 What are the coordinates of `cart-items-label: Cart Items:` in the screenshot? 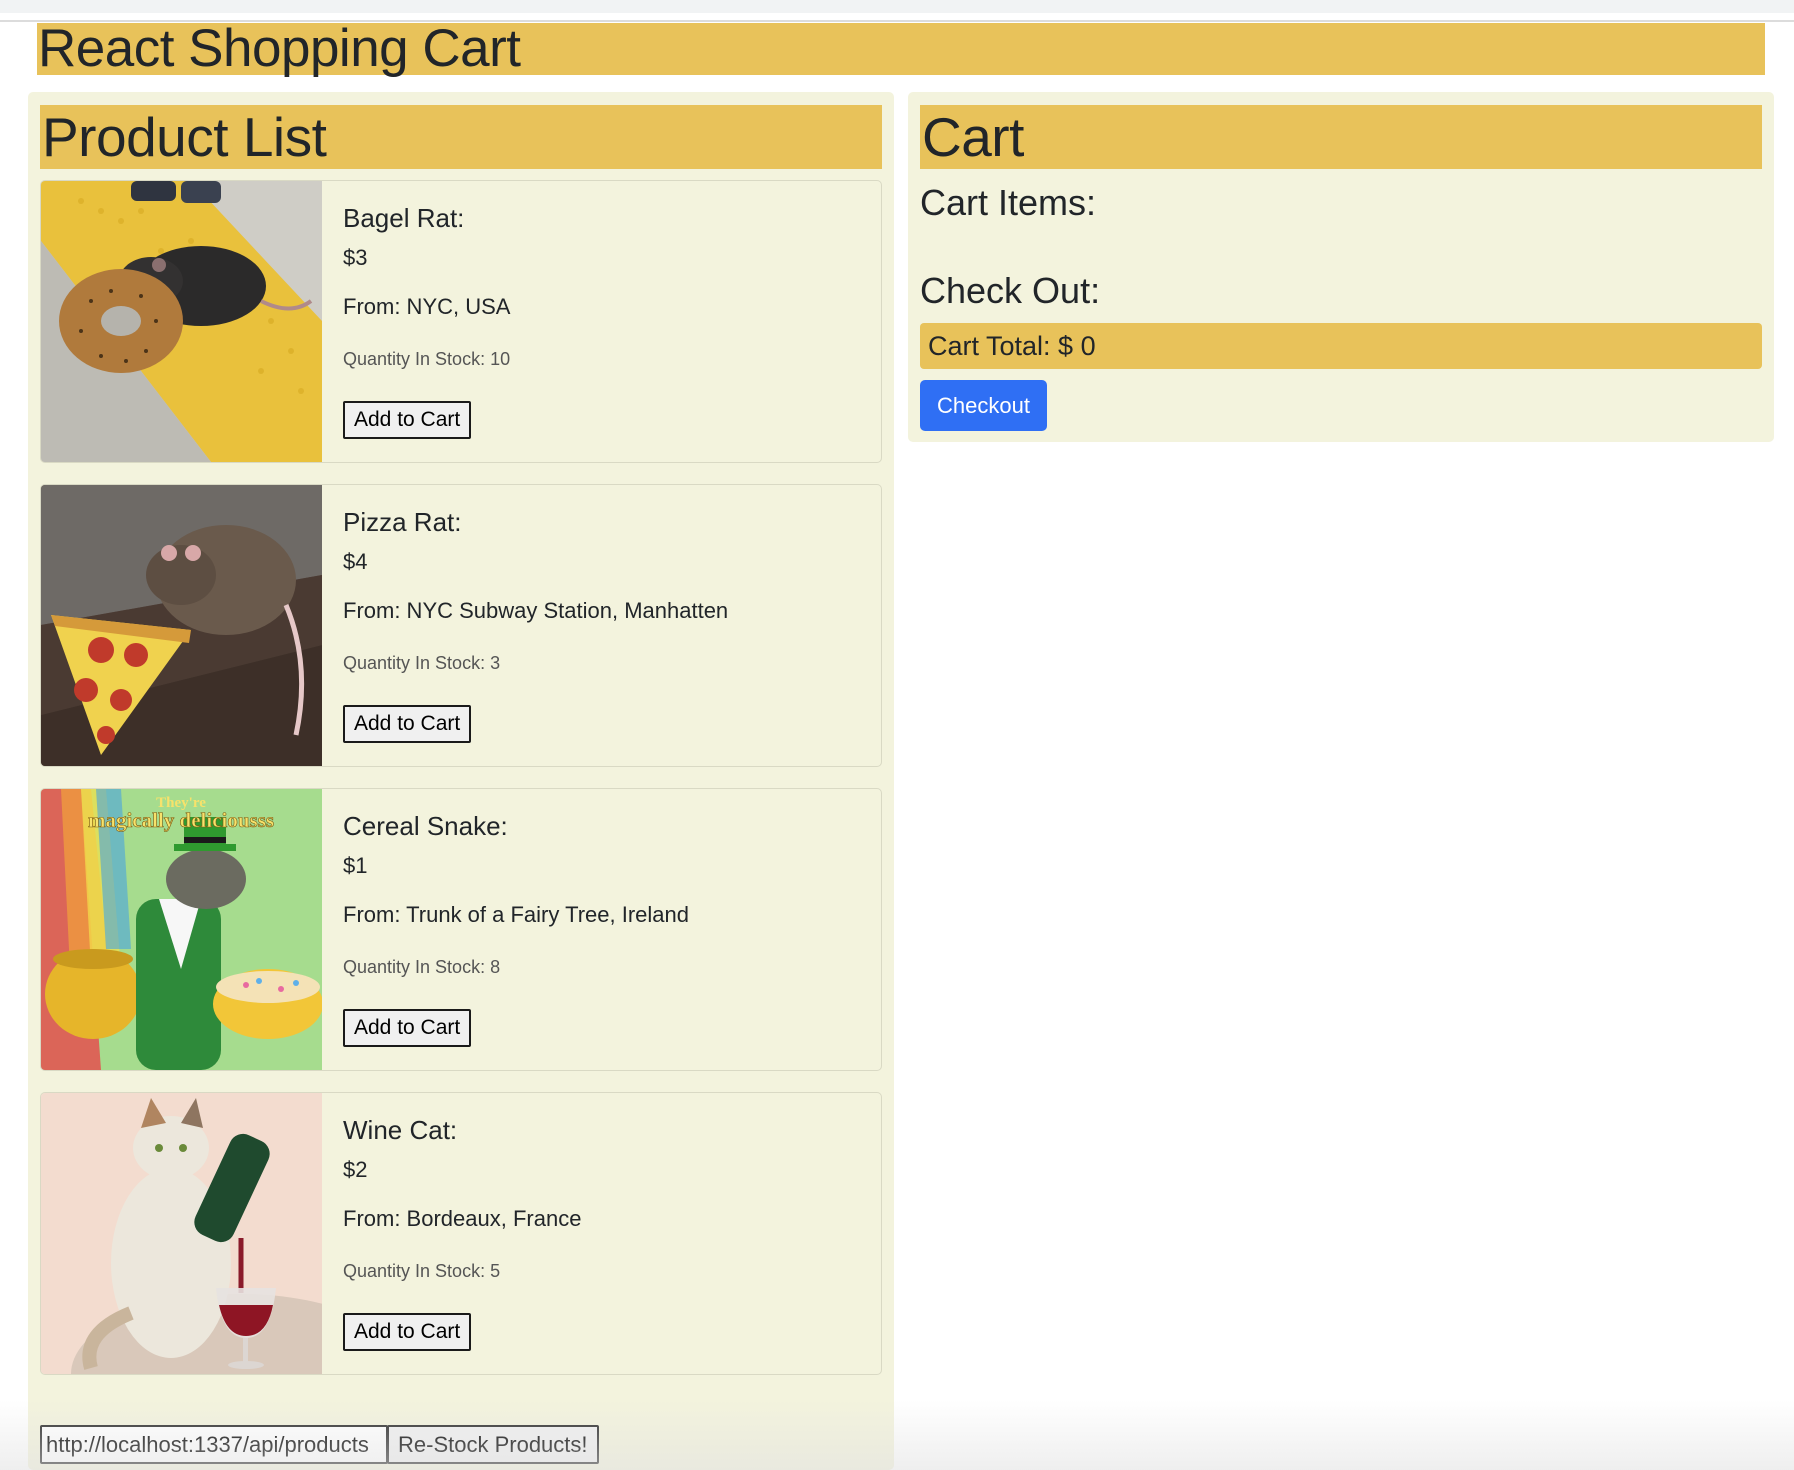 It's located at (1008, 202).